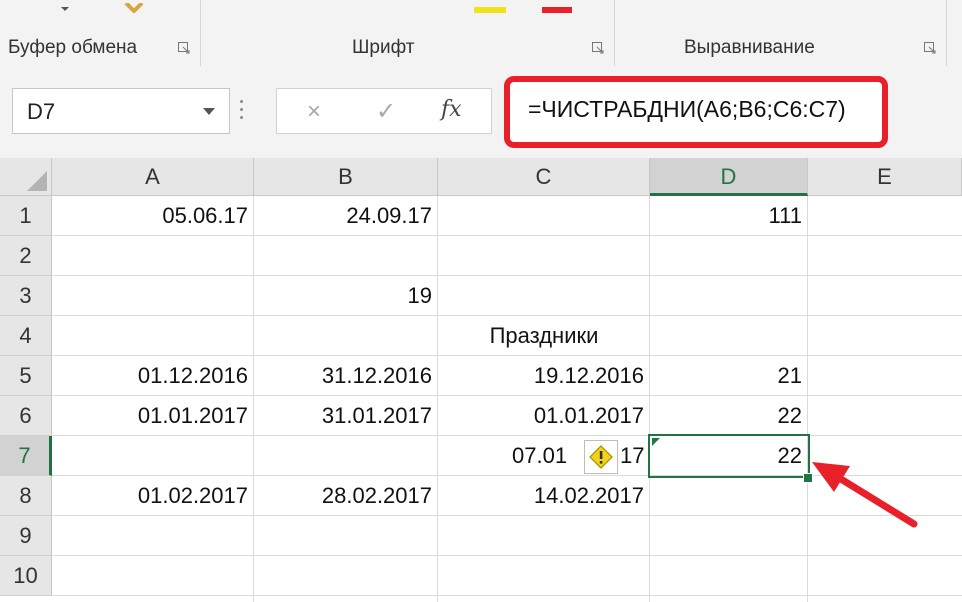  Describe the element at coordinates (26, 376) in the screenshot. I see `row-header-5: 5` at that location.